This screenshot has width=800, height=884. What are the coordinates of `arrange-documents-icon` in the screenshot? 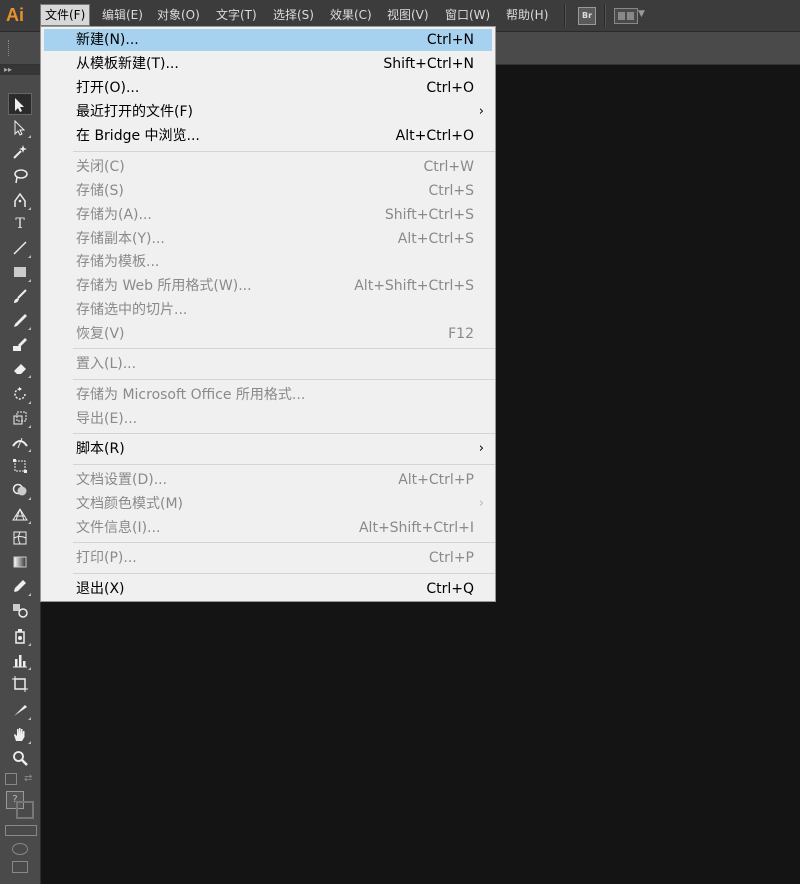 It's located at (626, 16).